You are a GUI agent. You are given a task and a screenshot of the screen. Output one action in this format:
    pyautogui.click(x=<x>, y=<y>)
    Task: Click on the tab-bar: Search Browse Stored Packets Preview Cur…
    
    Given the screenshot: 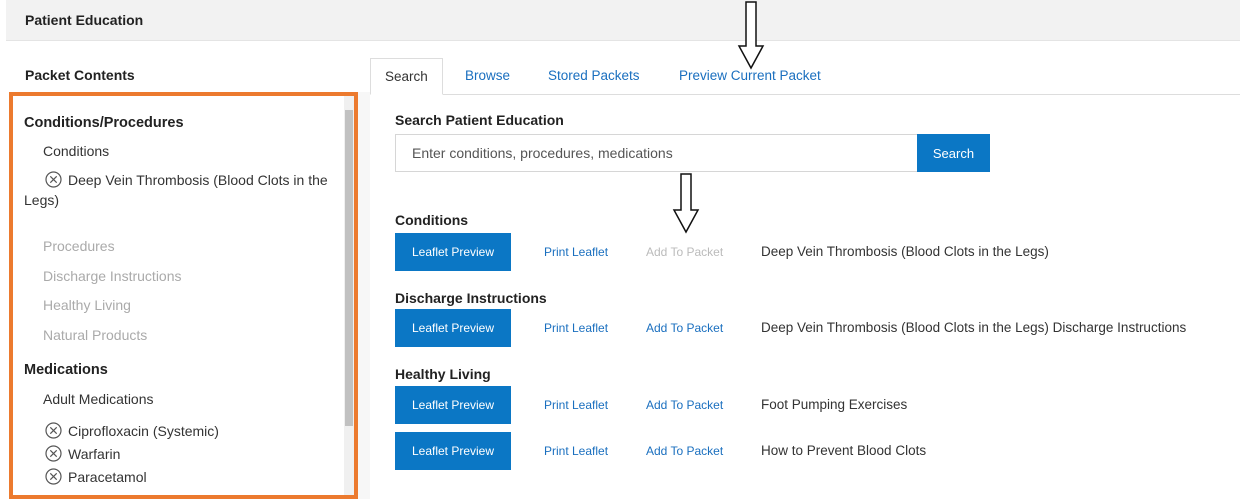 What is the action you would take?
    pyautogui.click(x=805, y=76)
    